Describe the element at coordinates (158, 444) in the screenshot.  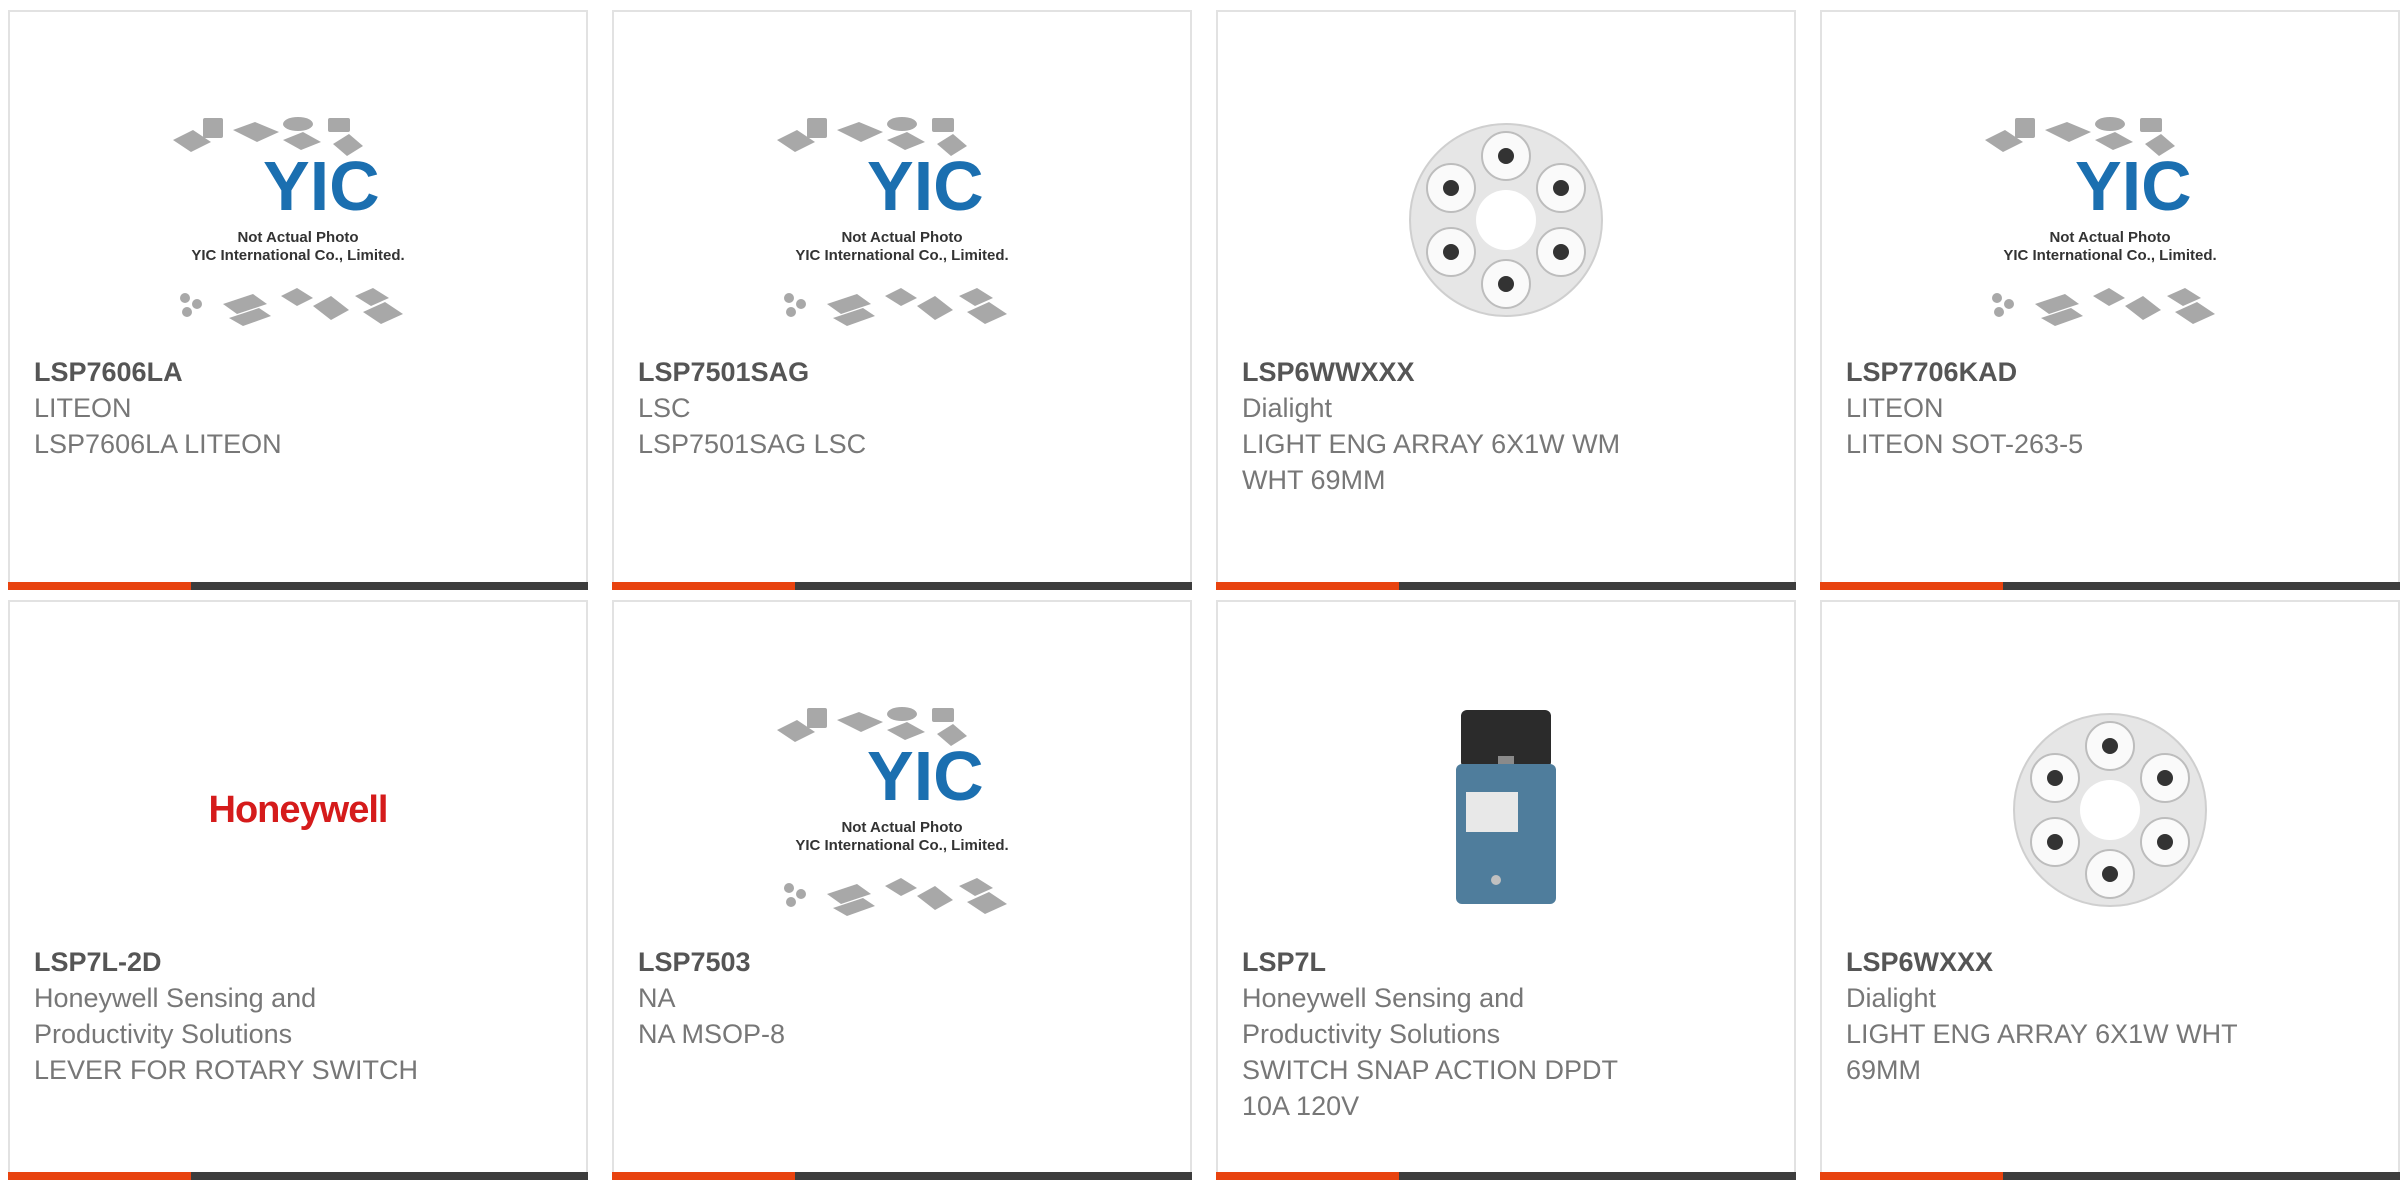
I see `description: LSP7606LA LITEON` at that location.